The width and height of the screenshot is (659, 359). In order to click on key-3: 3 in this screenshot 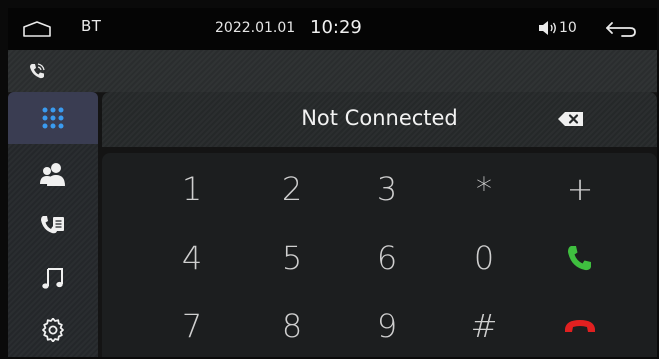, I will do `click(387, 189)`.